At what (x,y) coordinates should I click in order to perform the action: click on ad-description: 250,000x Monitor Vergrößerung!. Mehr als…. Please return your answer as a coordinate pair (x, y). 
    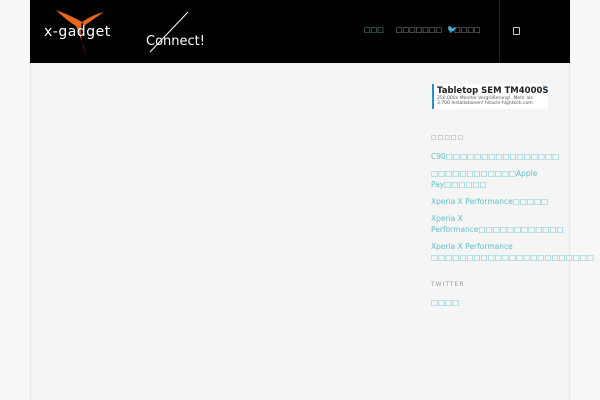
    Looking at the image, I should click on (485, 101).